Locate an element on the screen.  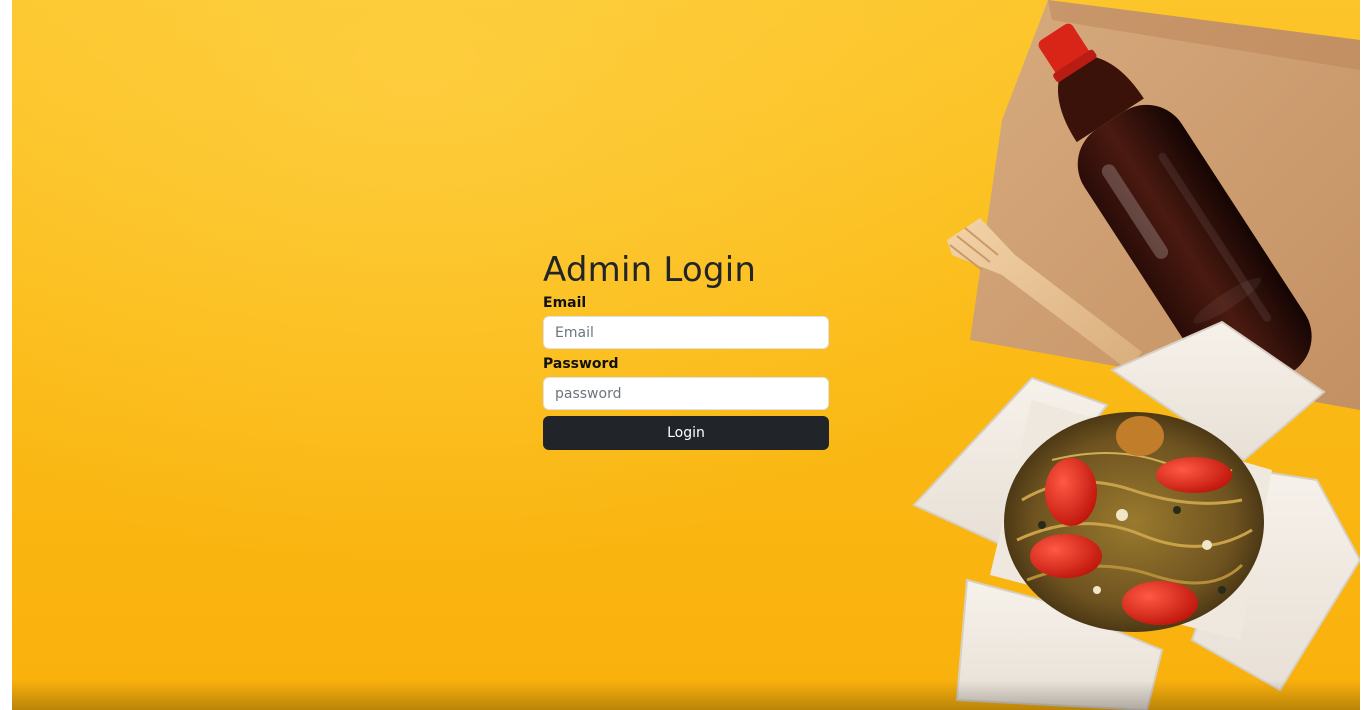
password-label: Password is located at coordinates (581, 364).